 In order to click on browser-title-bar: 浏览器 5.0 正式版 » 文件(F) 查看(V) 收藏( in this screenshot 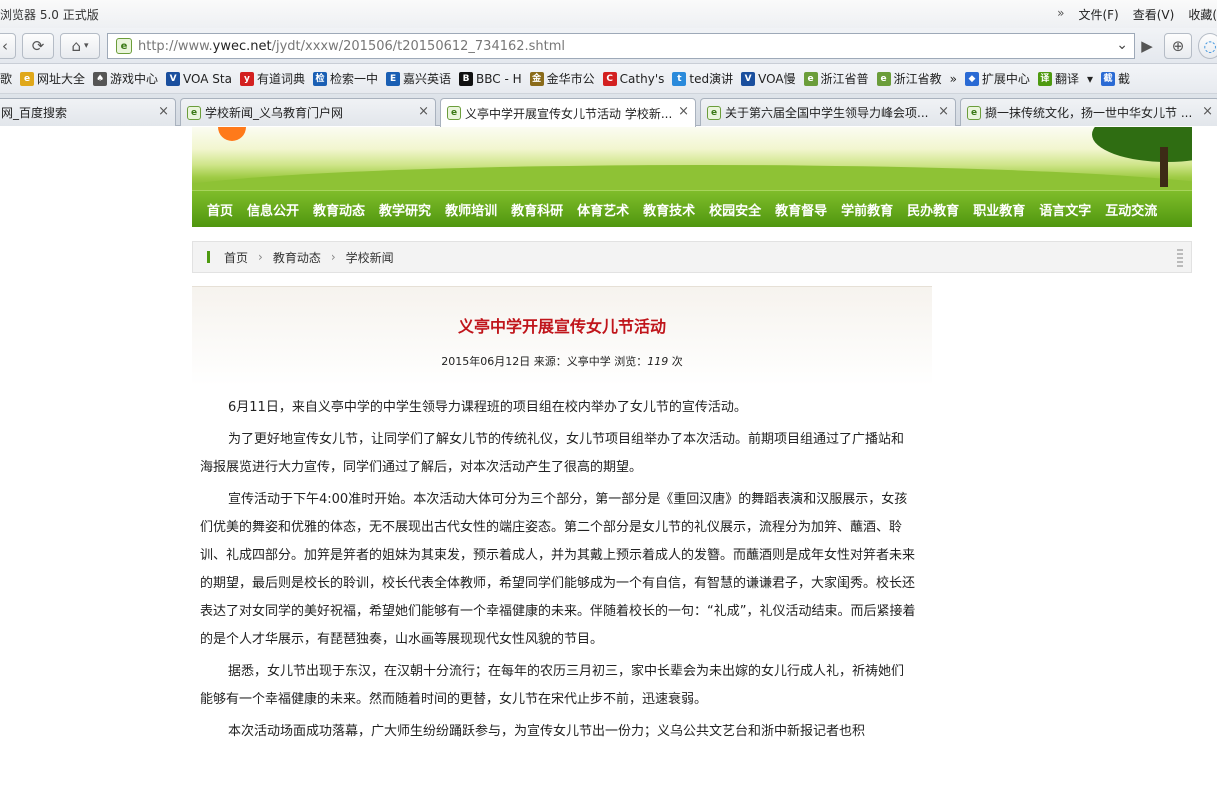, I will do `click(608, 14)`.